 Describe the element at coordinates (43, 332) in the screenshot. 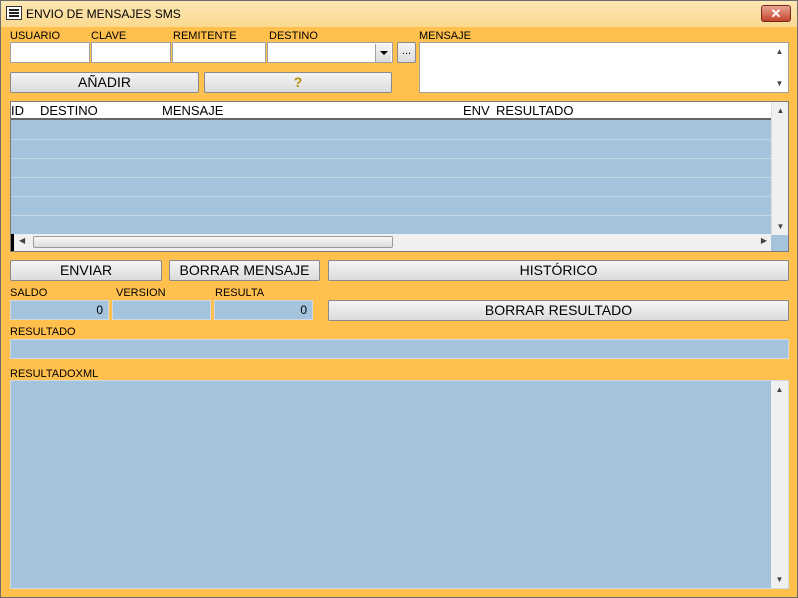

I see `resultado-label: RESULTADO` at that location.